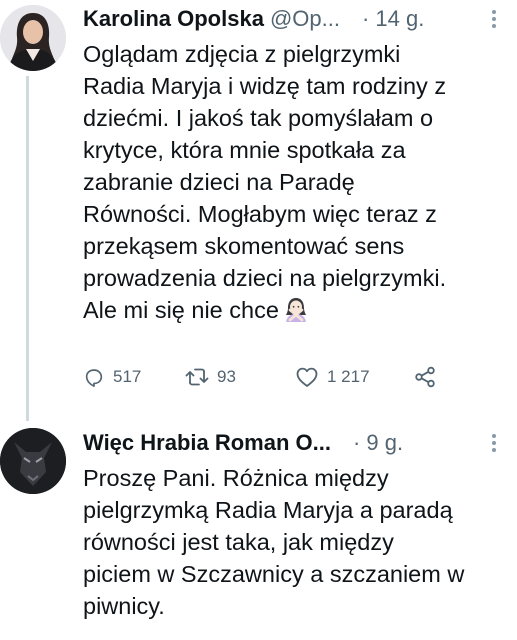  Describe the element at coordinates (181, 310) in the screenshot. I see `tweet-text-line: Ale mi się nie chce` at that location.